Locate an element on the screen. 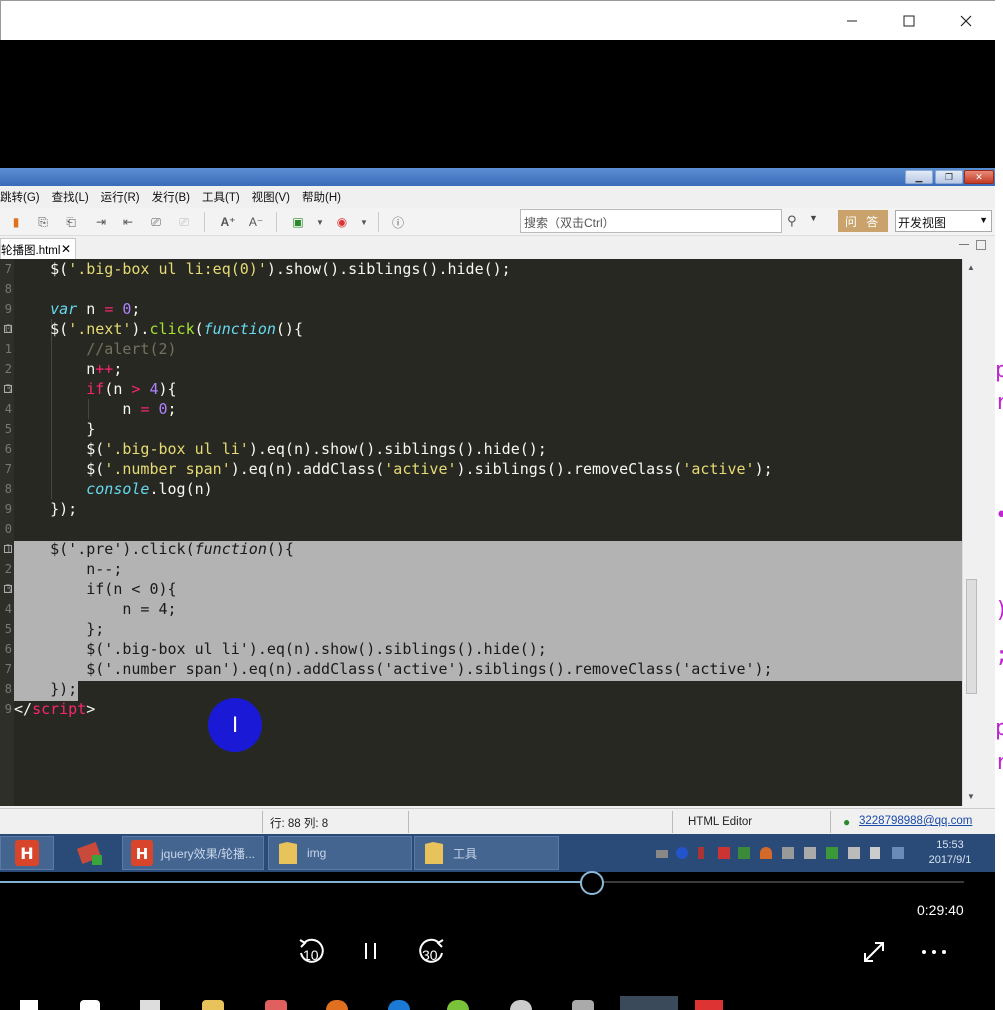 The image size is (1003, 1010). tab-file: 轮播图.html ✕ is located at coordinates (38, 248).